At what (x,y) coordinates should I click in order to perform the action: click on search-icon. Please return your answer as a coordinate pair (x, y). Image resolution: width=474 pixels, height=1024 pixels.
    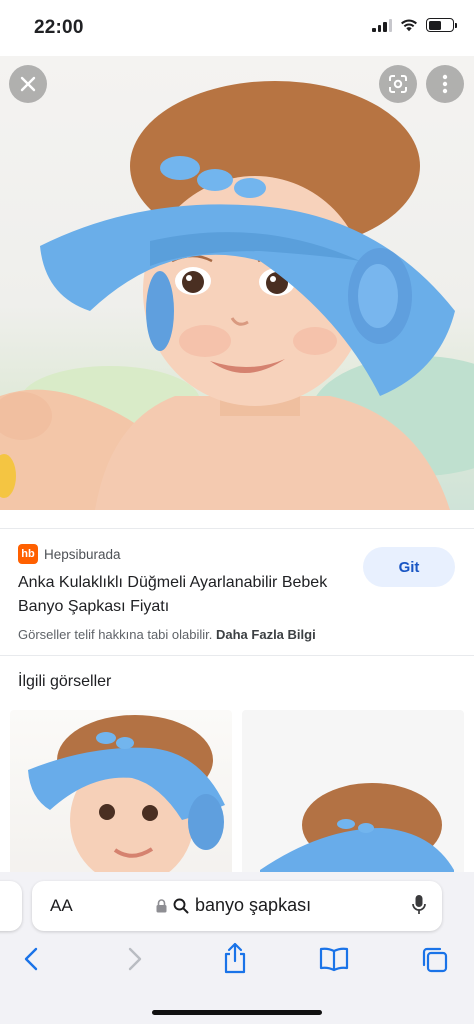
    Looking at the image, I should click on (181, 905).